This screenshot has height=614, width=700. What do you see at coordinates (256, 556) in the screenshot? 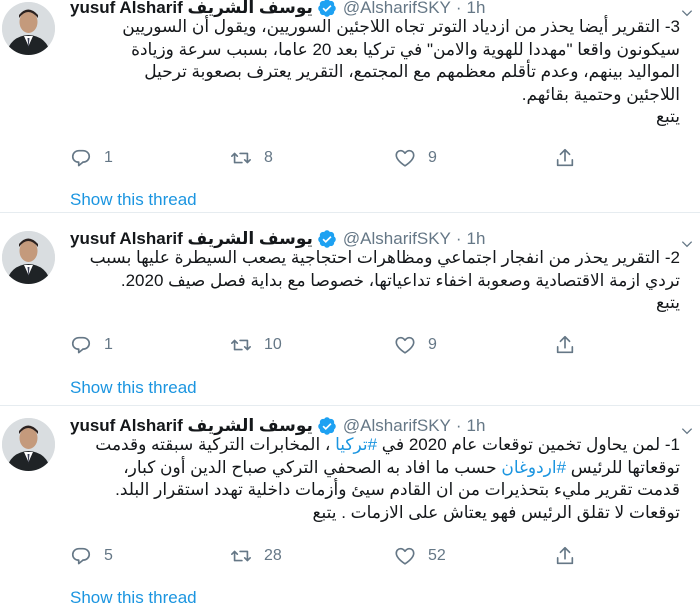
I see `retweet-button: 28` at bounding box center [256, 556].